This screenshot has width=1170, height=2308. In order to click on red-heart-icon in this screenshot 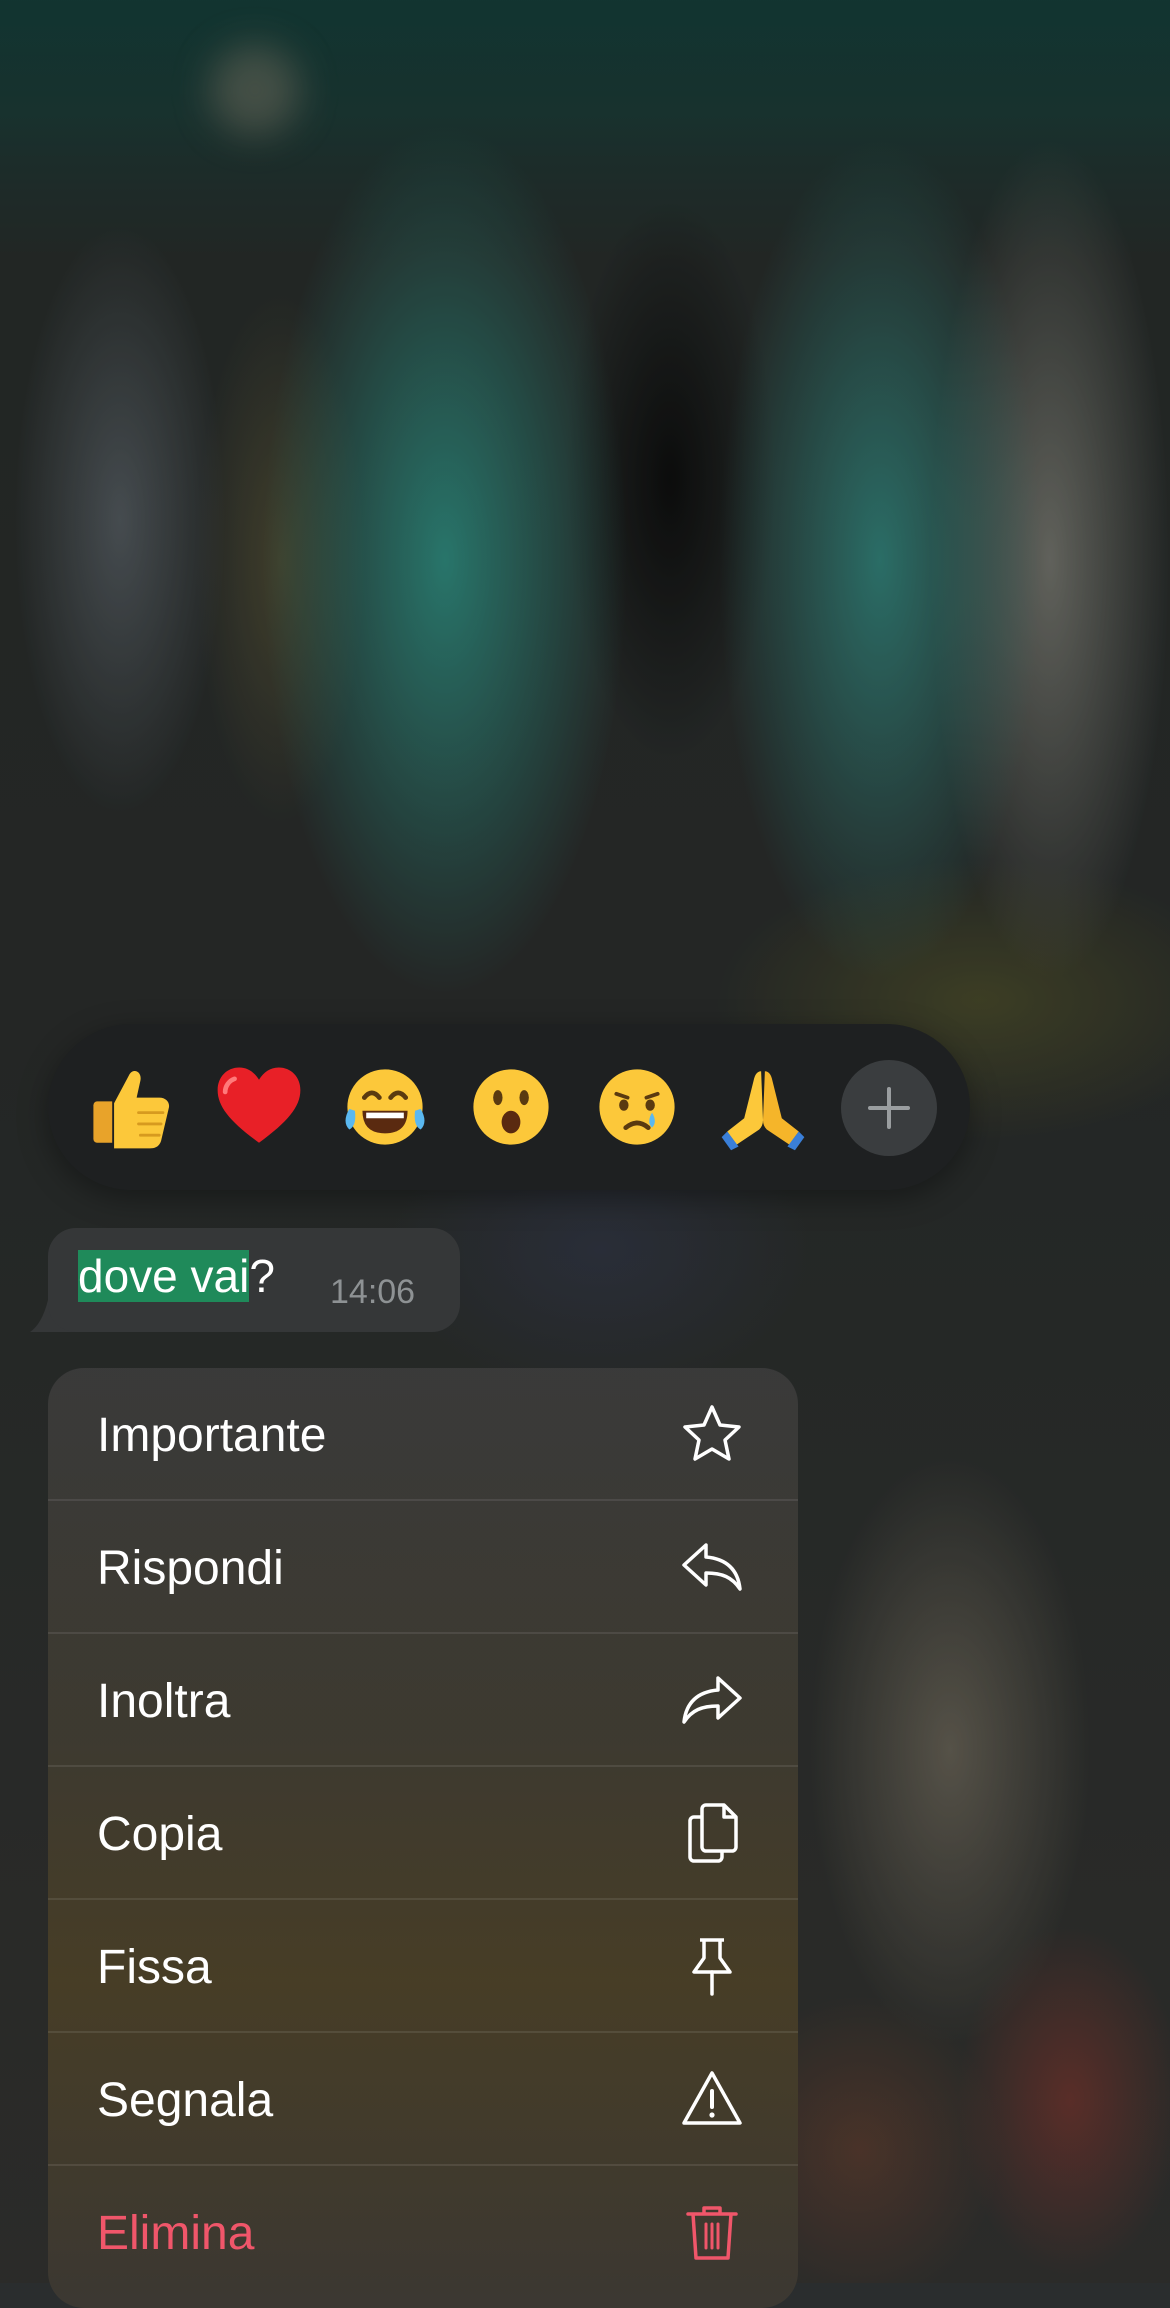, I will do `click(259, 1107)`.